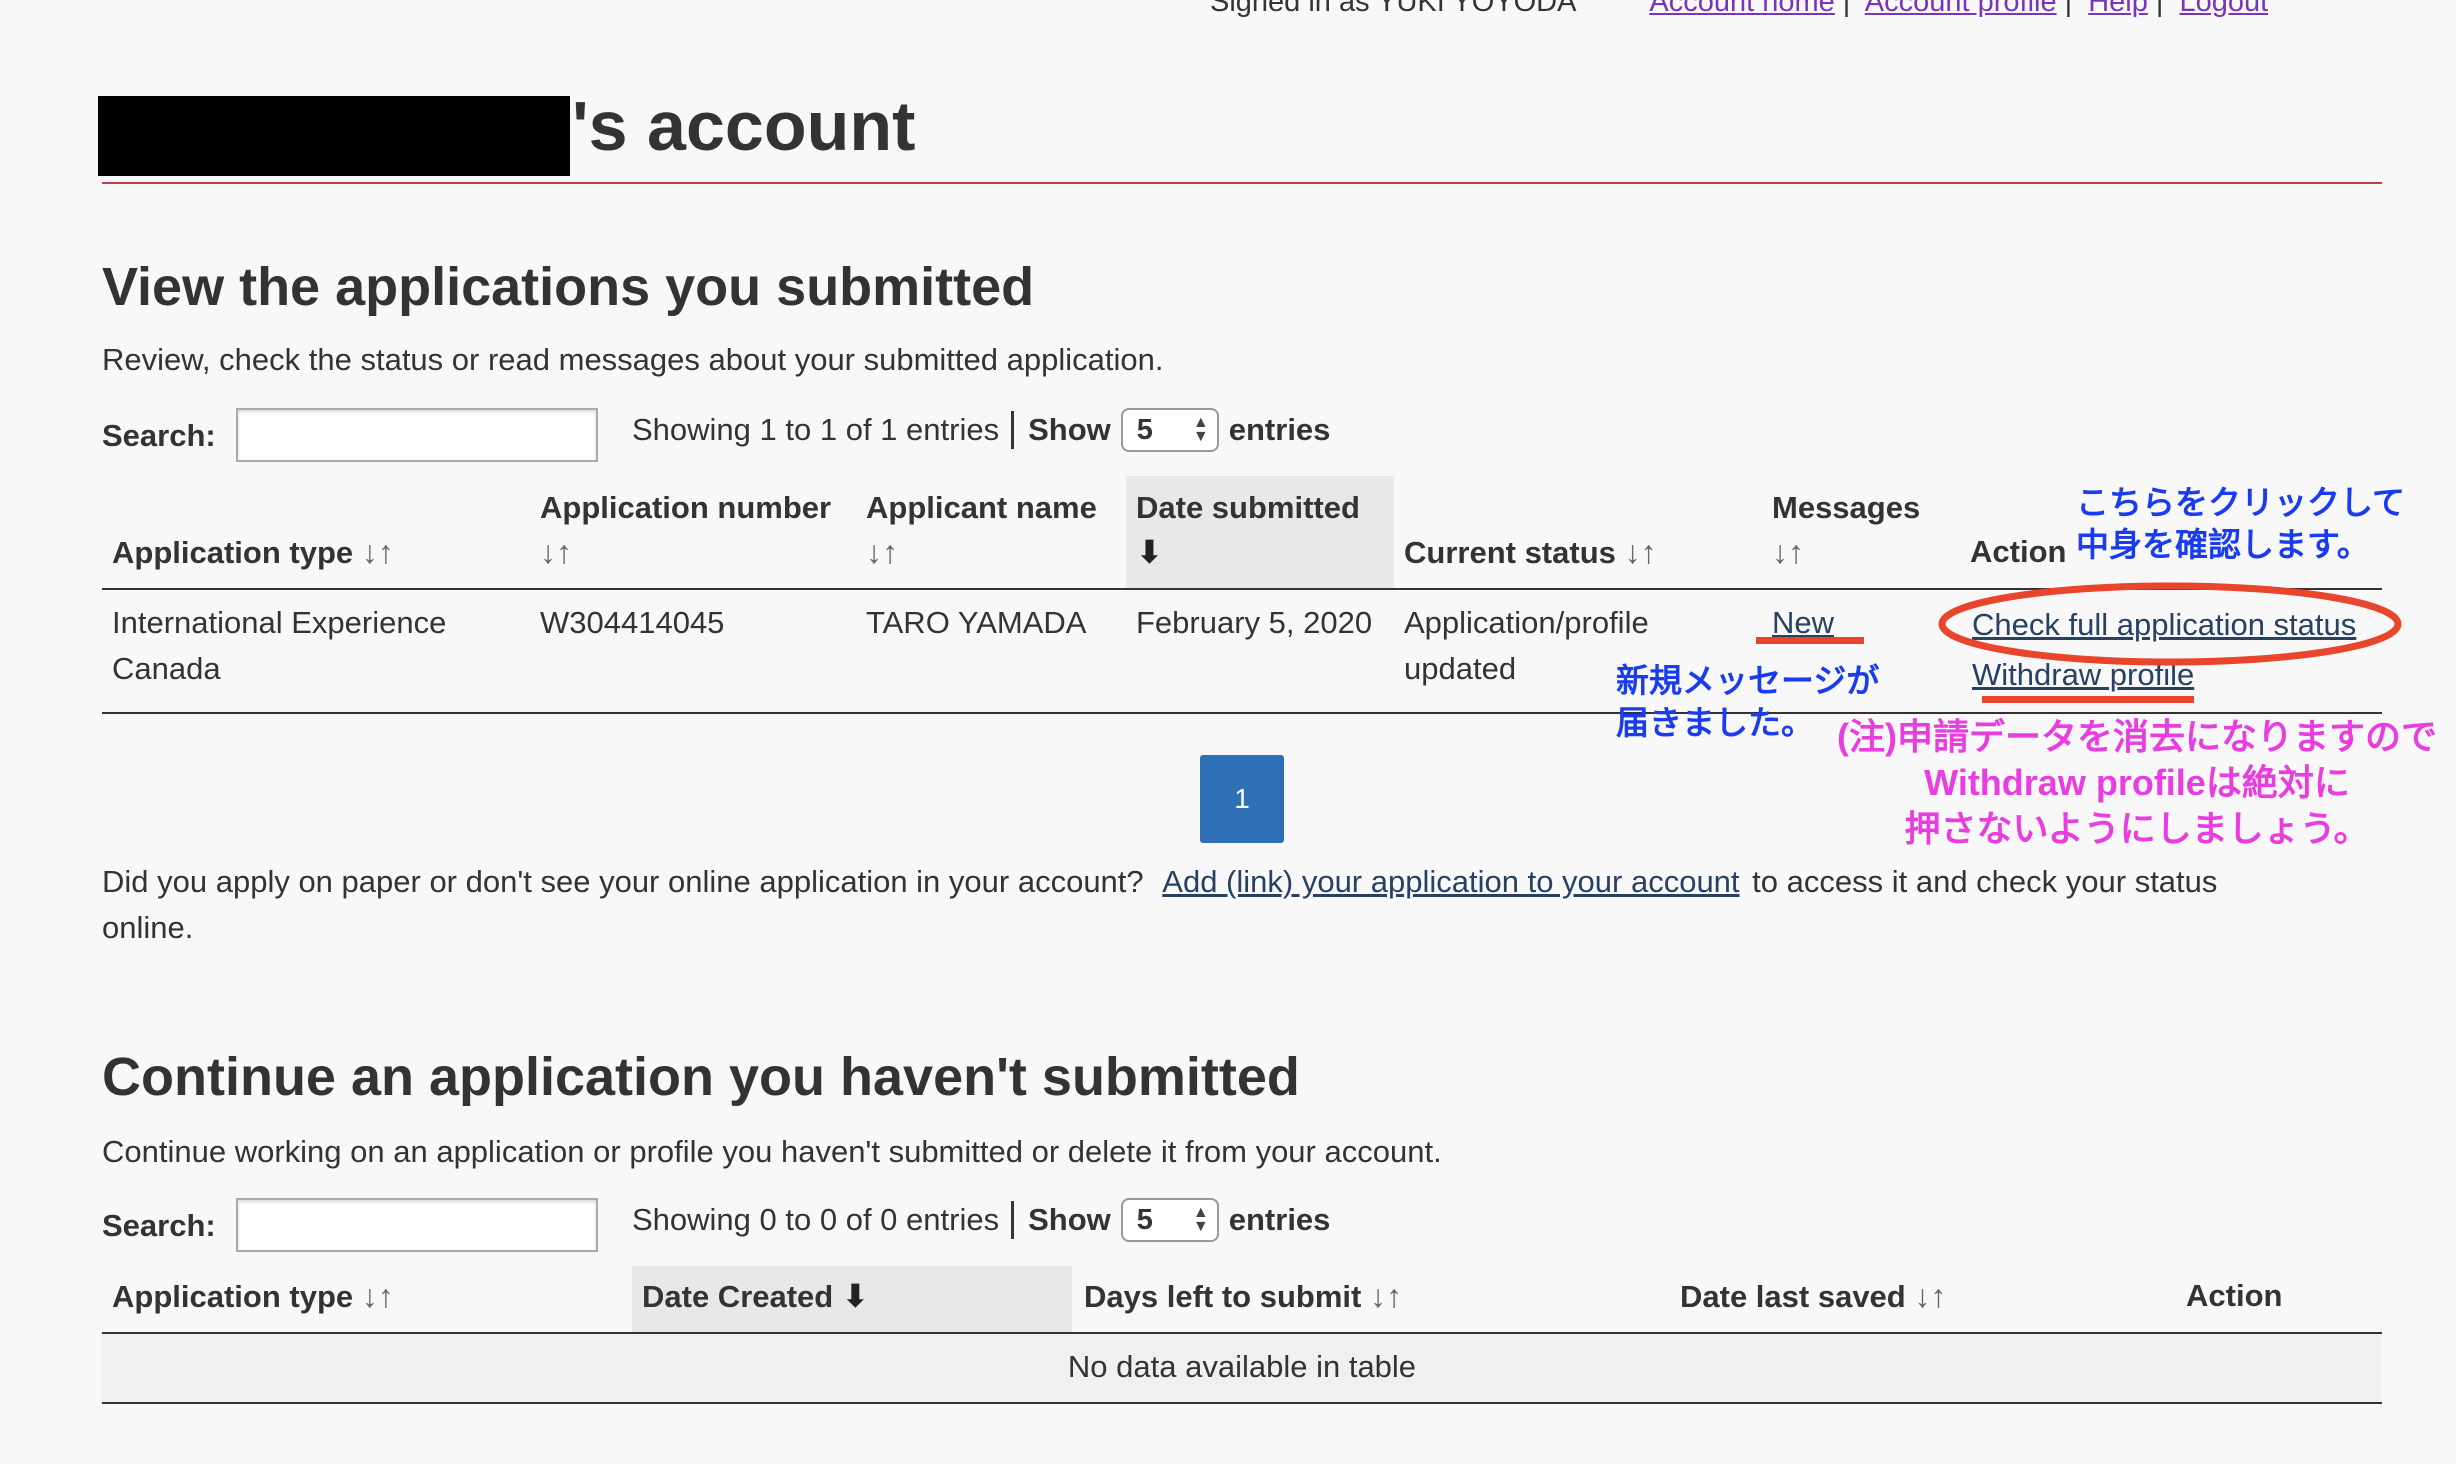 This screenshot has width=2456, height=1464. Describe the element at coordinates (233, 1296) in the screenshot. I see `col-label: Application type` at that location.